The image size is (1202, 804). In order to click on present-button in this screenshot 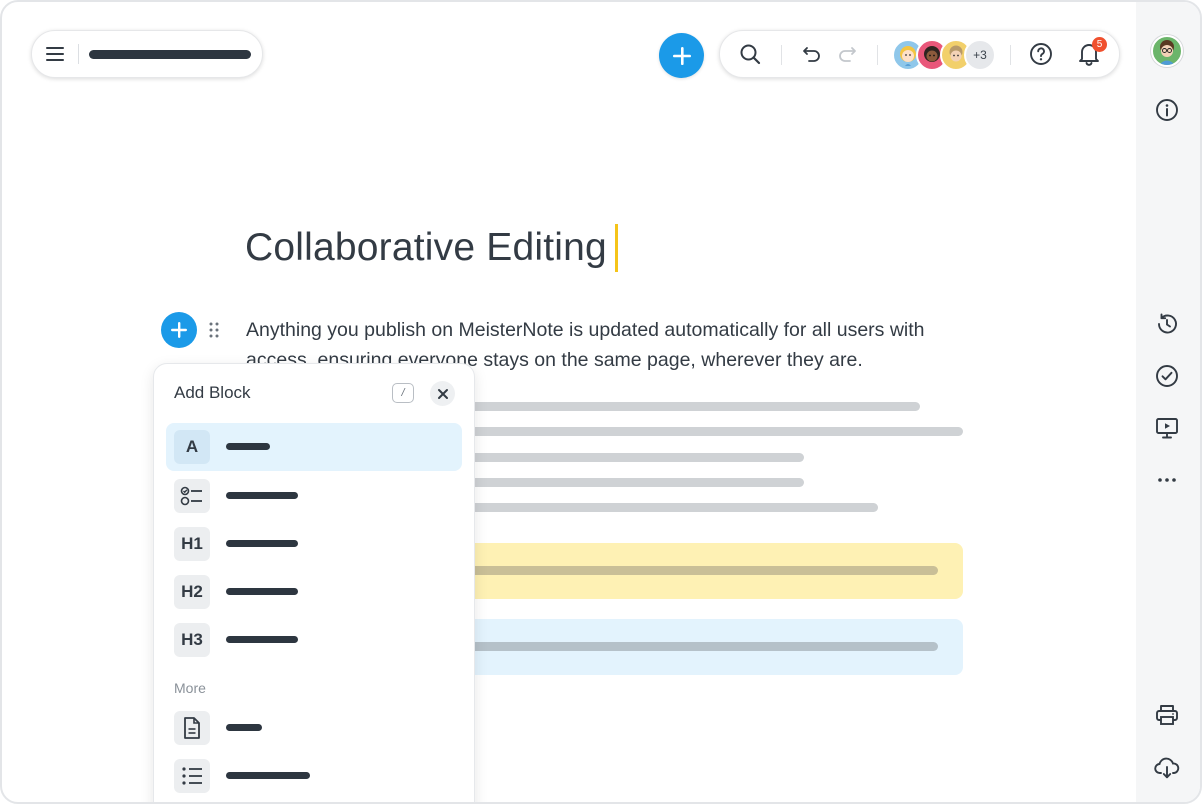, I will do `click(1167, 428)`.